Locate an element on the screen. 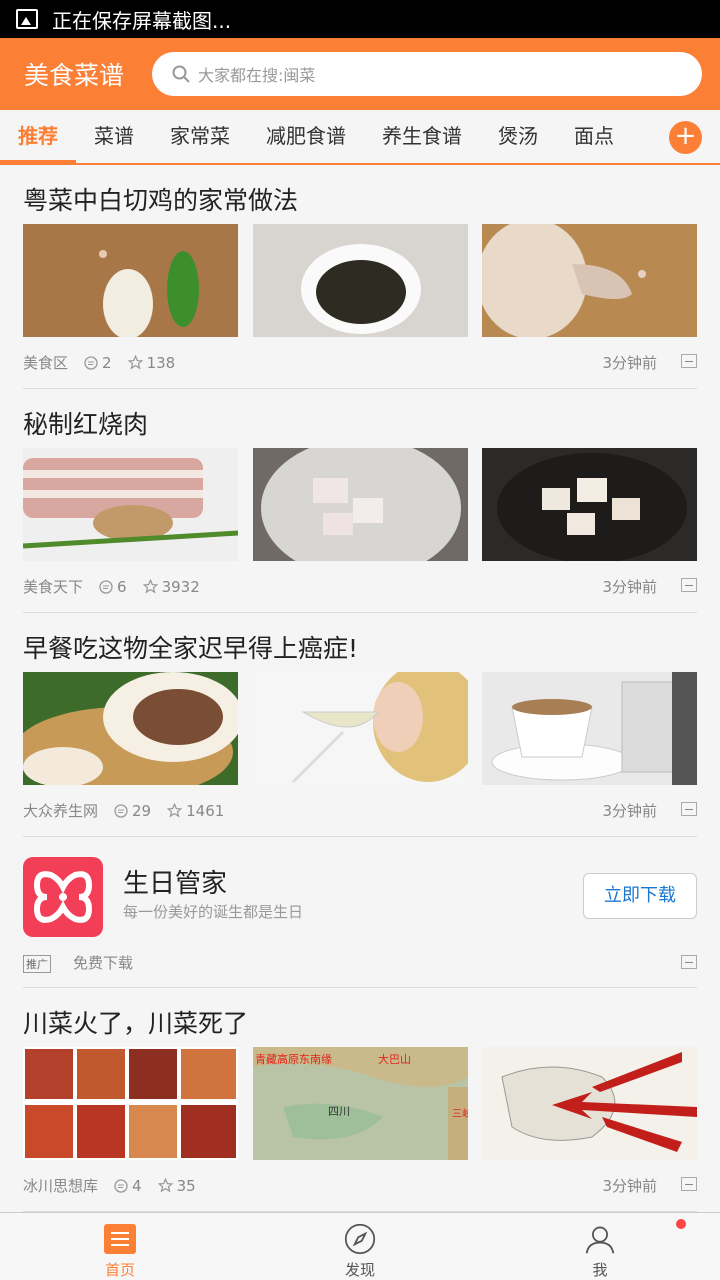  app-header: 美食菜谱 大家都在搜:闽菜 is located at coordinates (360, 74).